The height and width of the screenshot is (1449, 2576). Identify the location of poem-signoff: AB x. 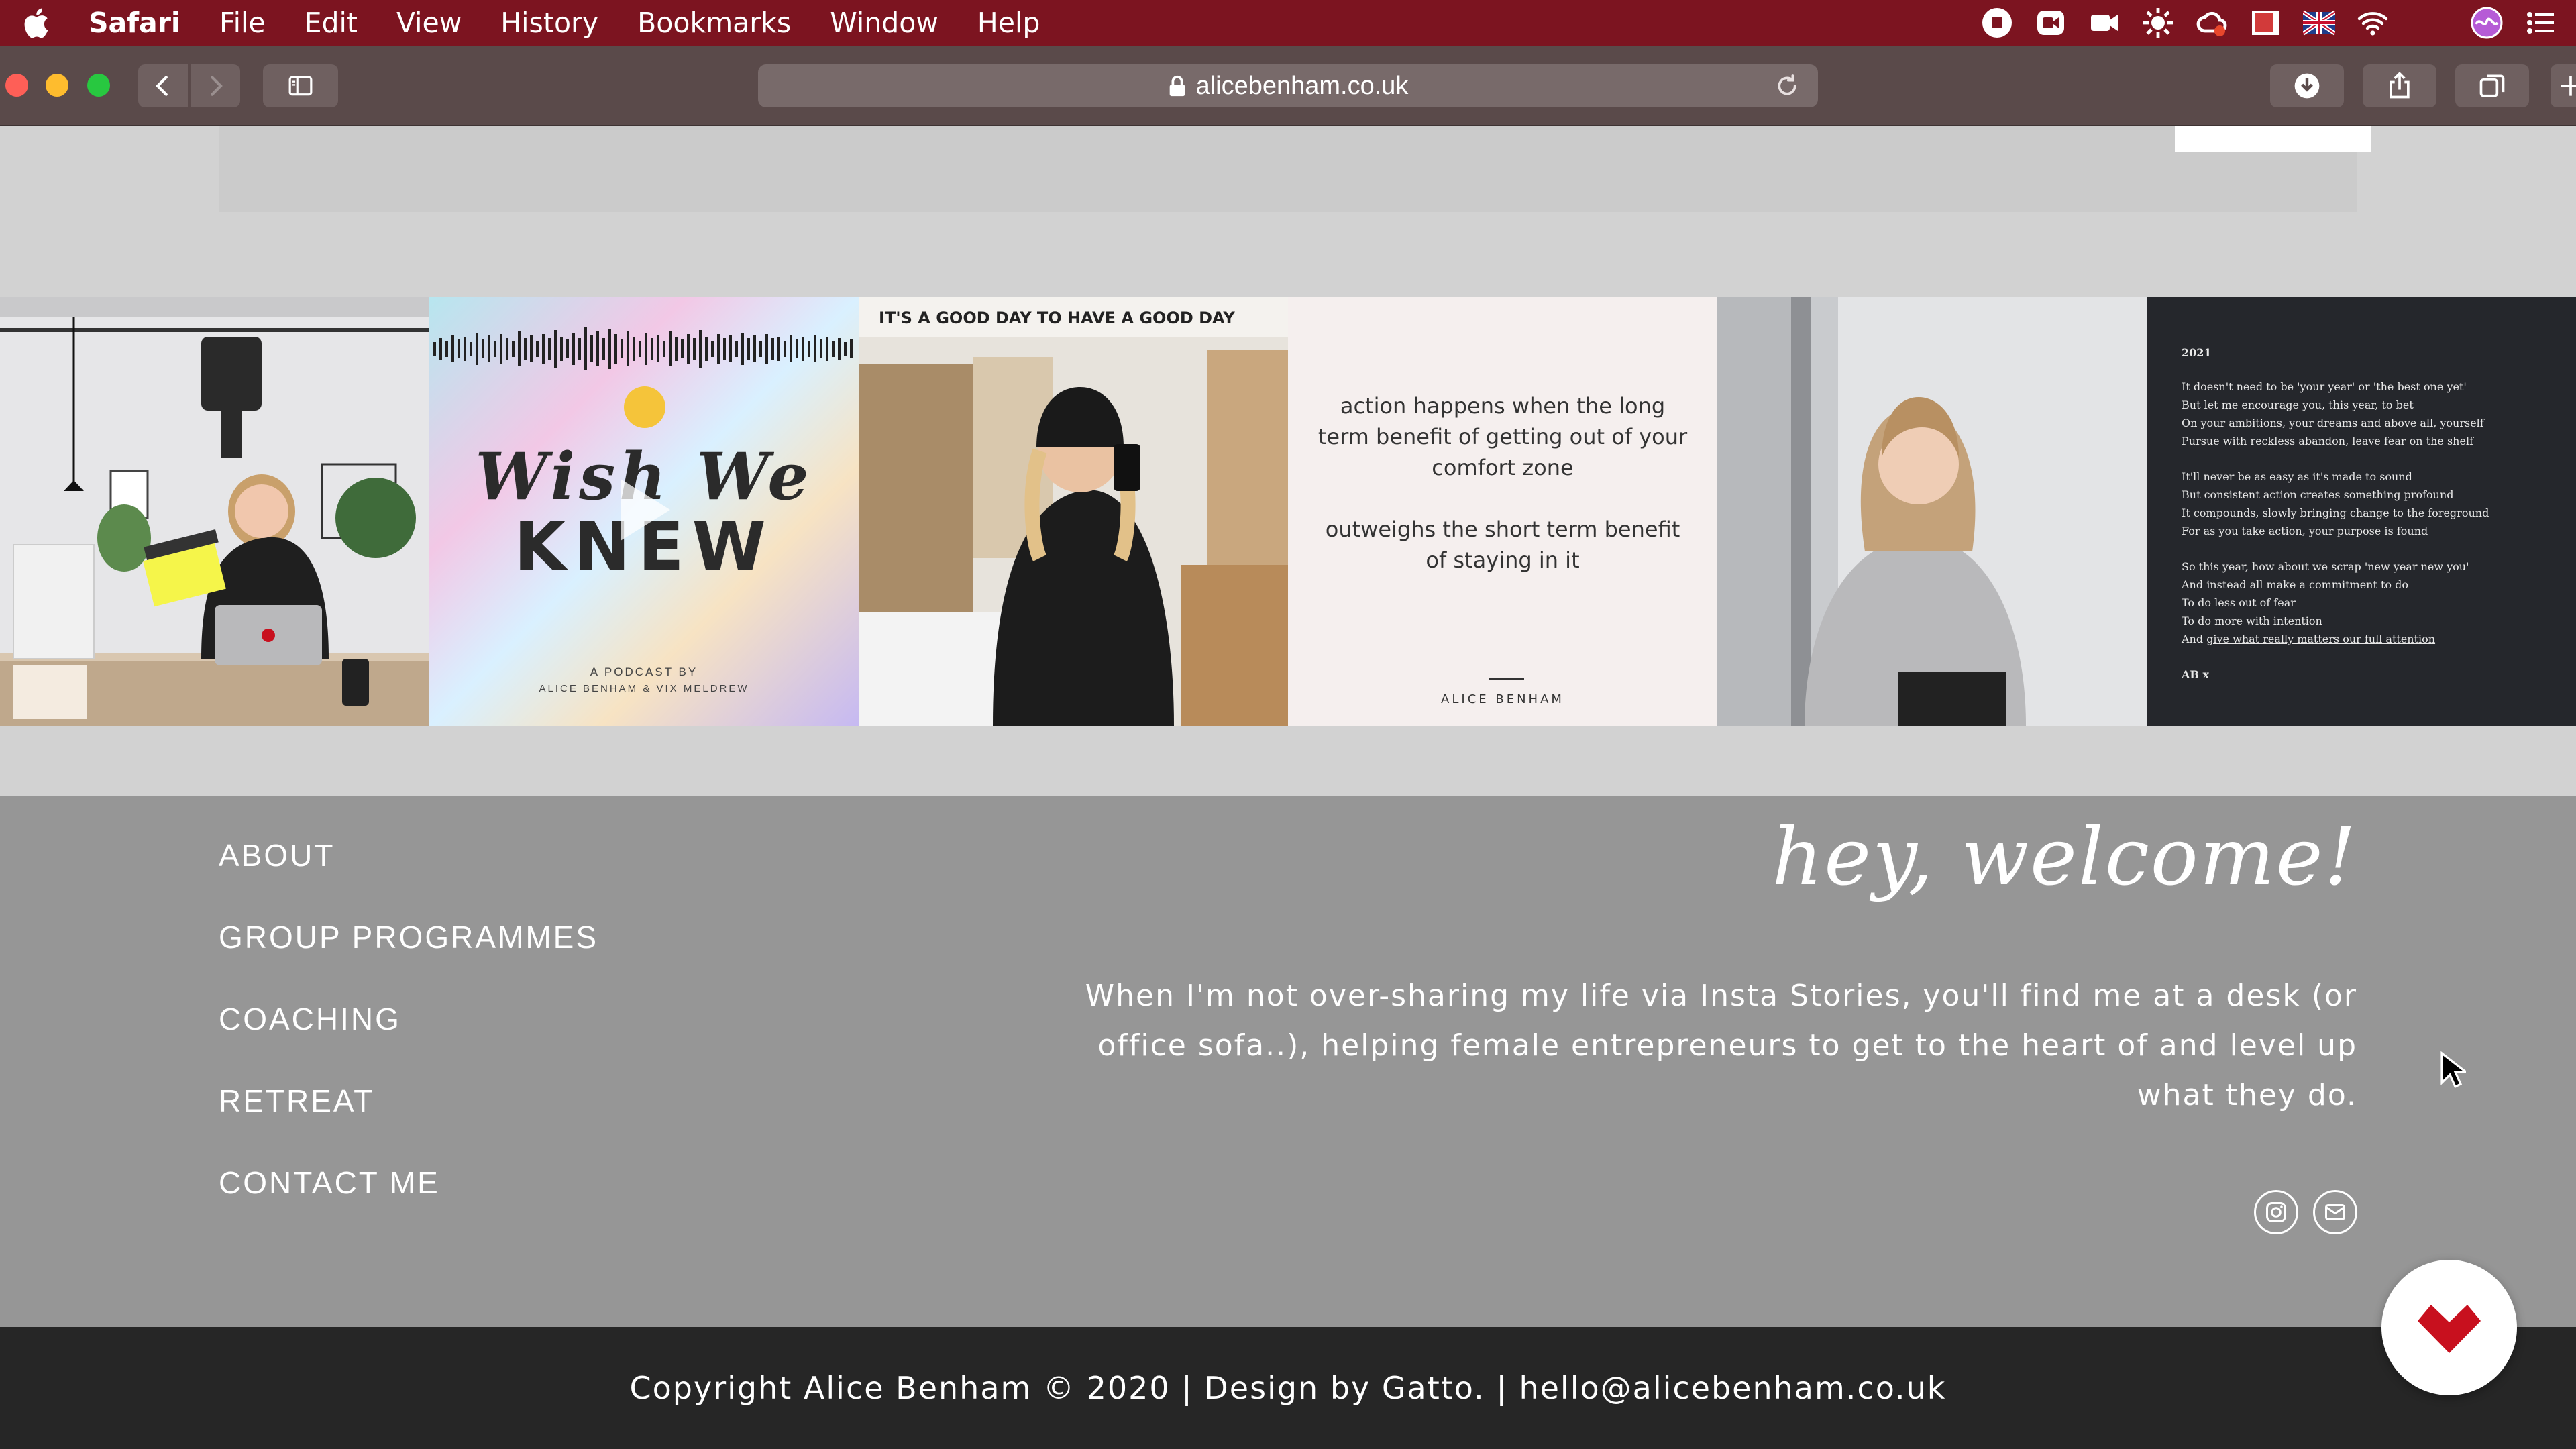
(2196, 674).